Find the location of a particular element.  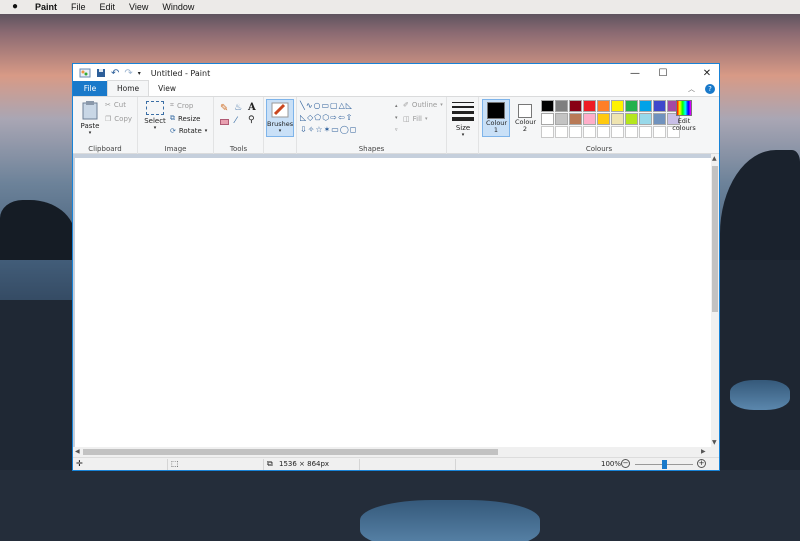

shapes-group-label: Shapes is located at coordinates (371, 149).